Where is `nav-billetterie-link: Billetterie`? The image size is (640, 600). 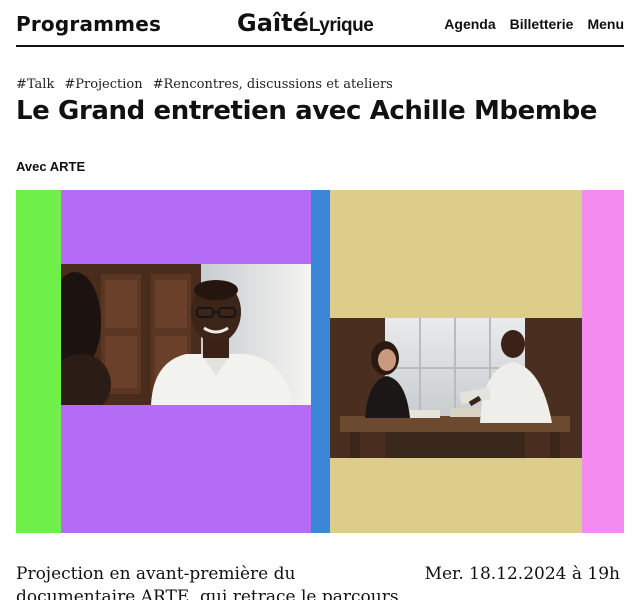 nav-billetterie-link: Billetterie is located at coordinates (542, 24).